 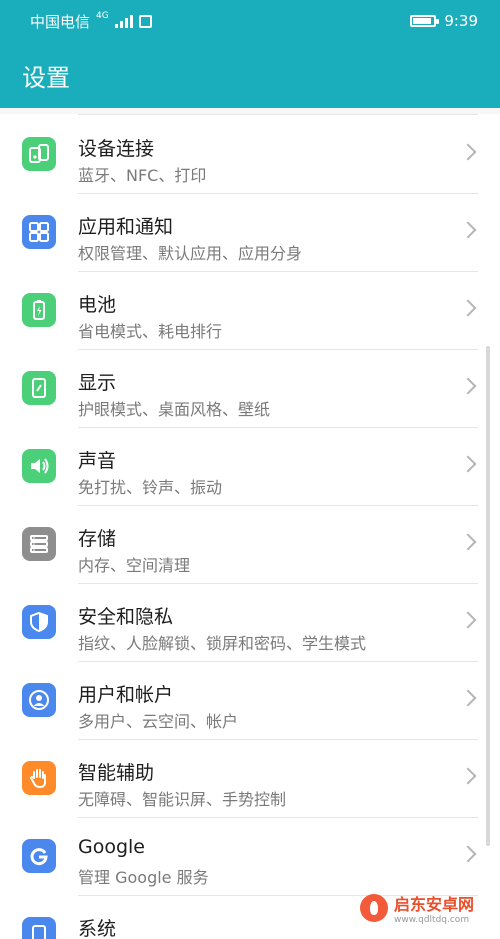 I want to click on carrier-label: 中国电信, so click(x=60, y=21).